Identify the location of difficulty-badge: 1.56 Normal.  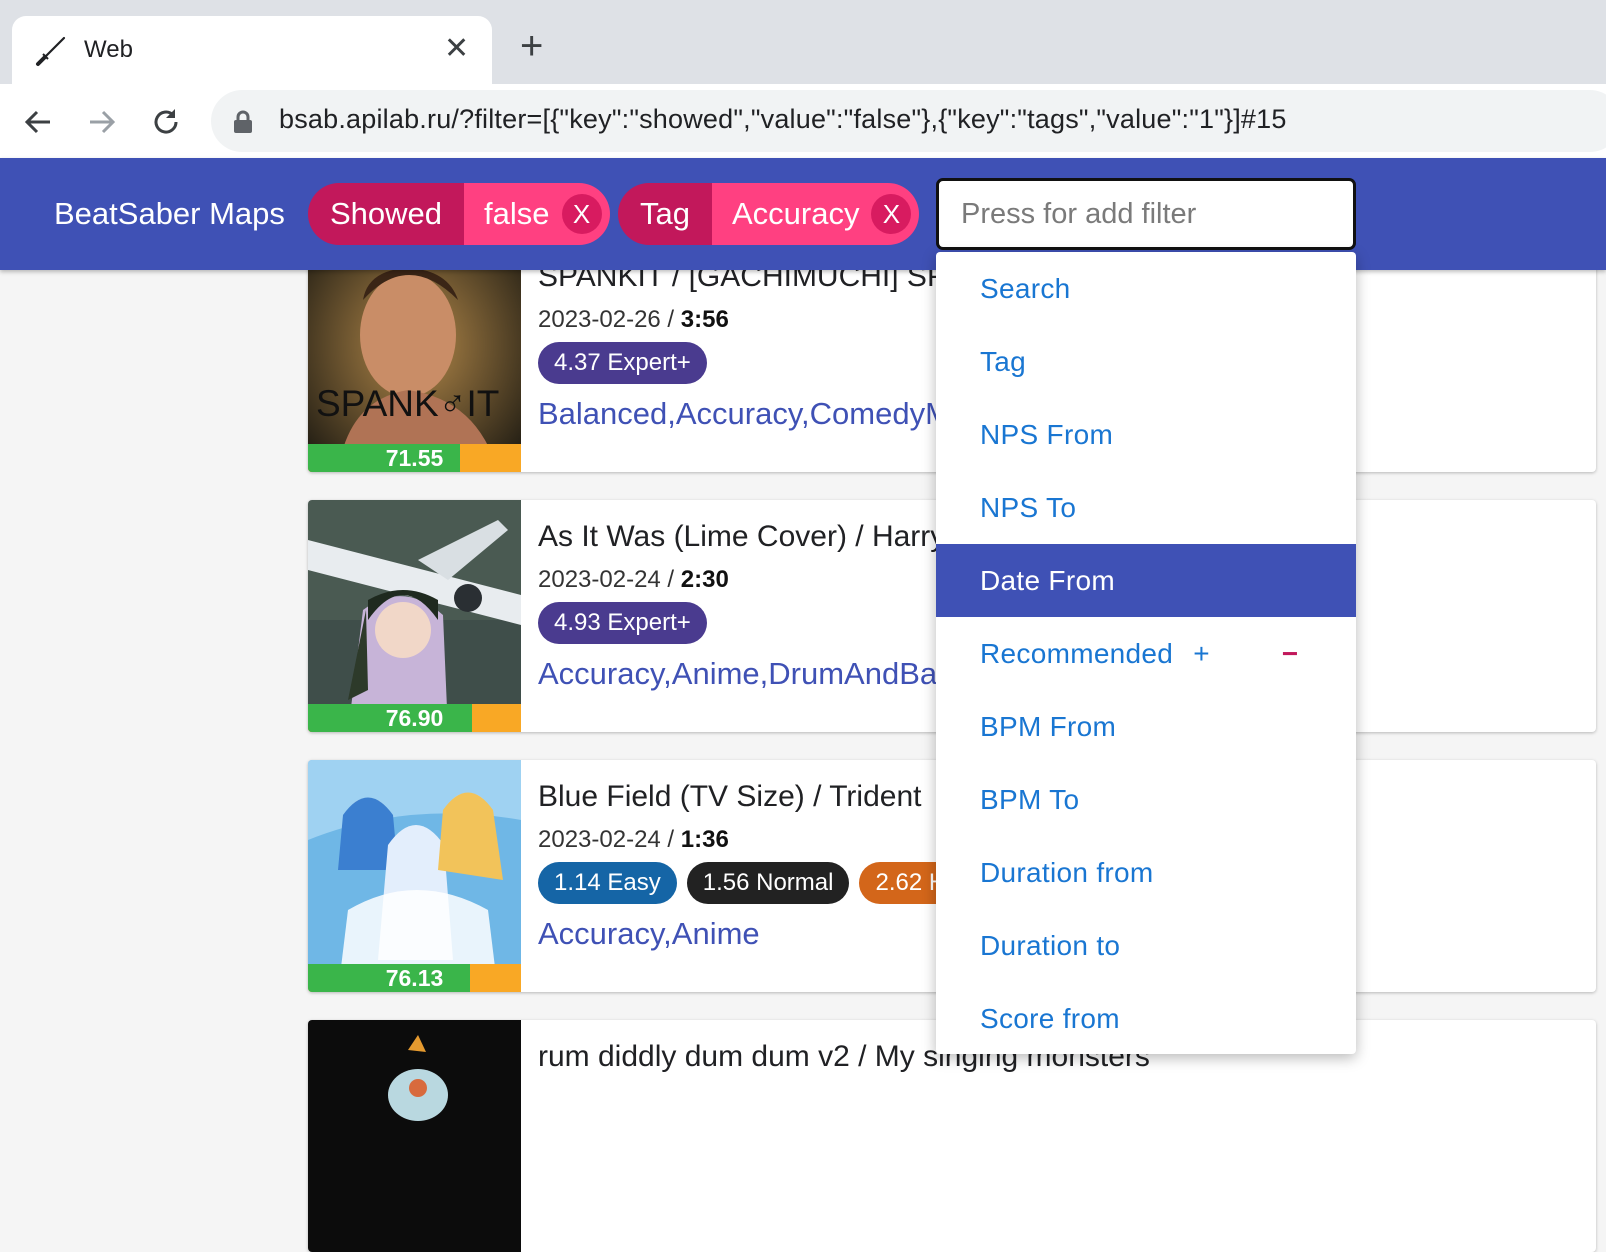
(768, 883).